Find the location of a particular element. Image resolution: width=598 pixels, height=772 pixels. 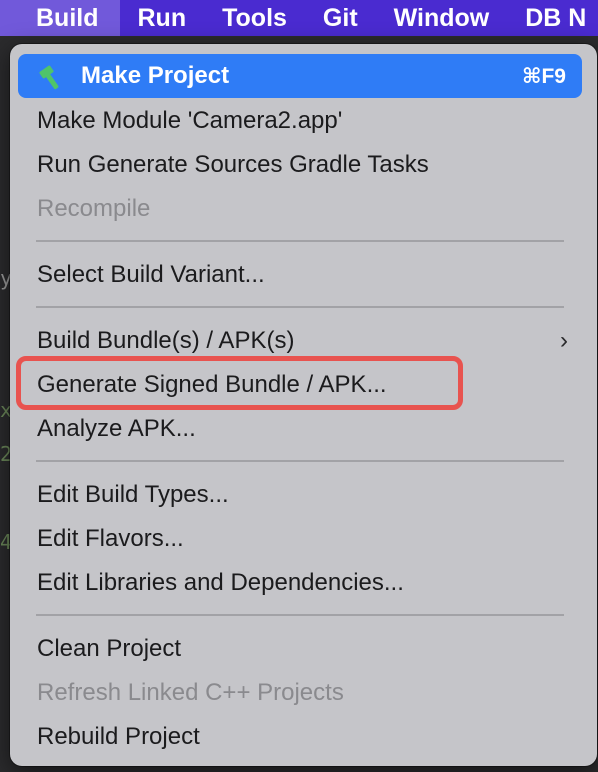

make-project-shortcut: ⌘F9 is located at coordinates (544, 76).